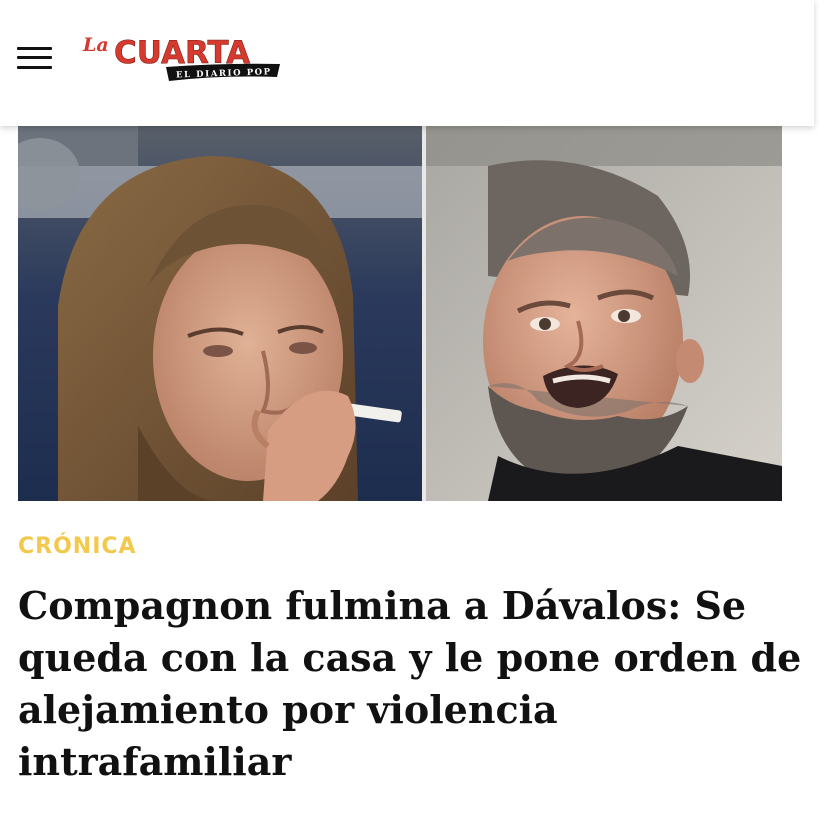  What do you see at coordinates (224, 73) in the screenshot?
I see `logo-tagline: EL DIARIO POP` at bounding box center [224, 73].